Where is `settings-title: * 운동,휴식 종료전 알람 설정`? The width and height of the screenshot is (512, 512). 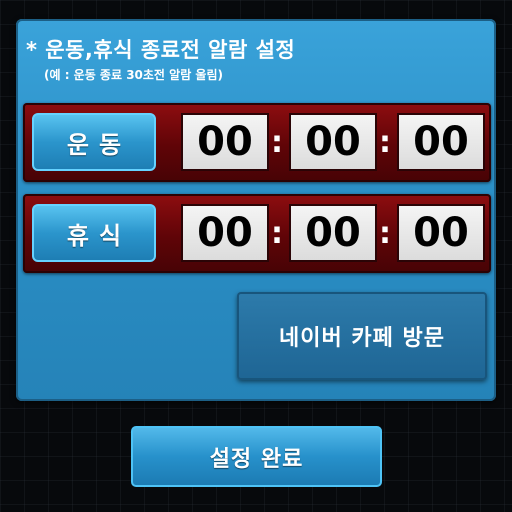 settings-title: * 운동,휴식 종료전 알람 설정 is located at coordinates (161, 50).